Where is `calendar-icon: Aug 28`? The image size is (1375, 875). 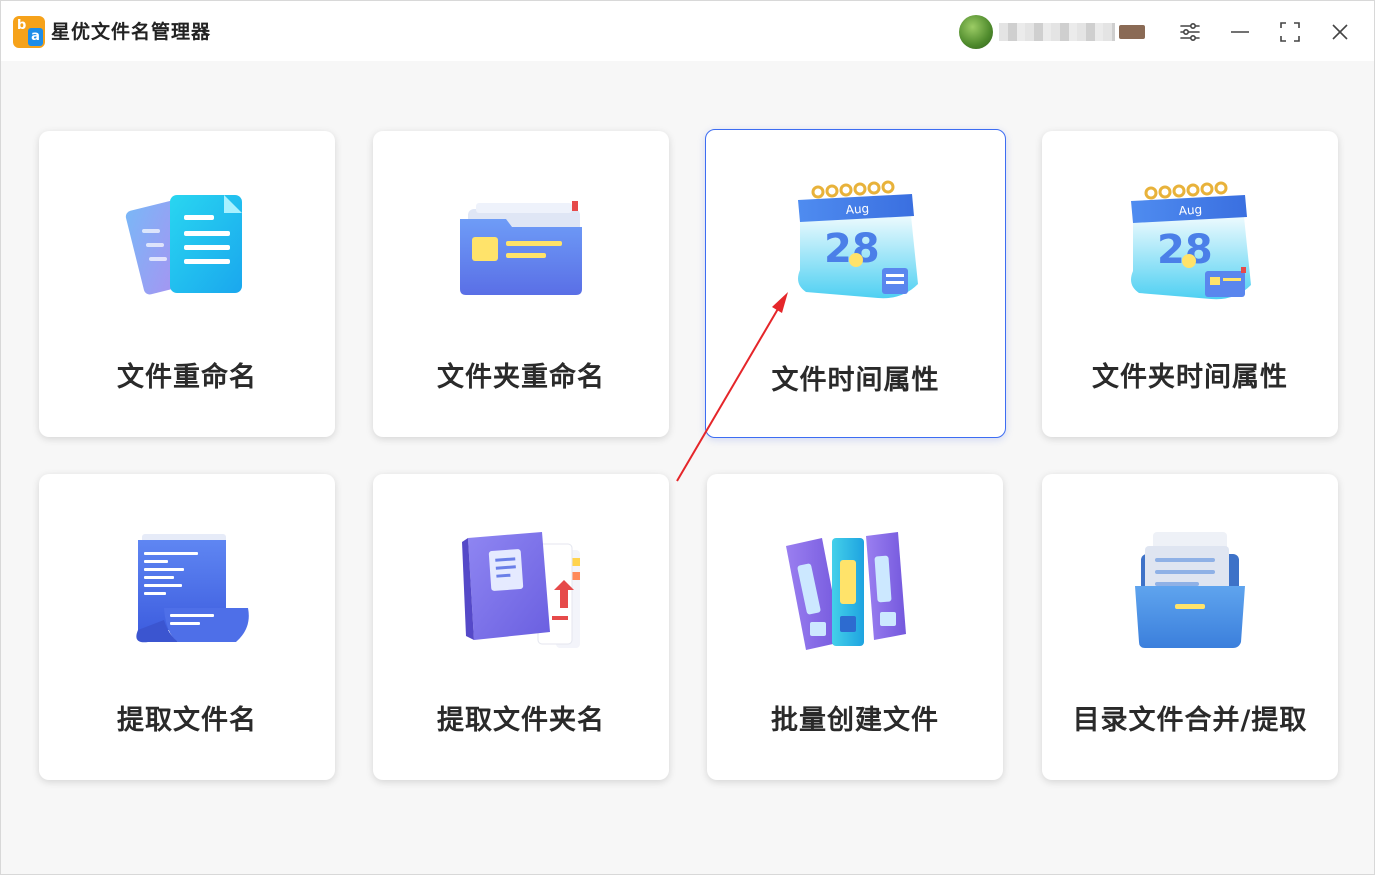
calendar-icon: Aug 28 is located at coordinates (858, 239).